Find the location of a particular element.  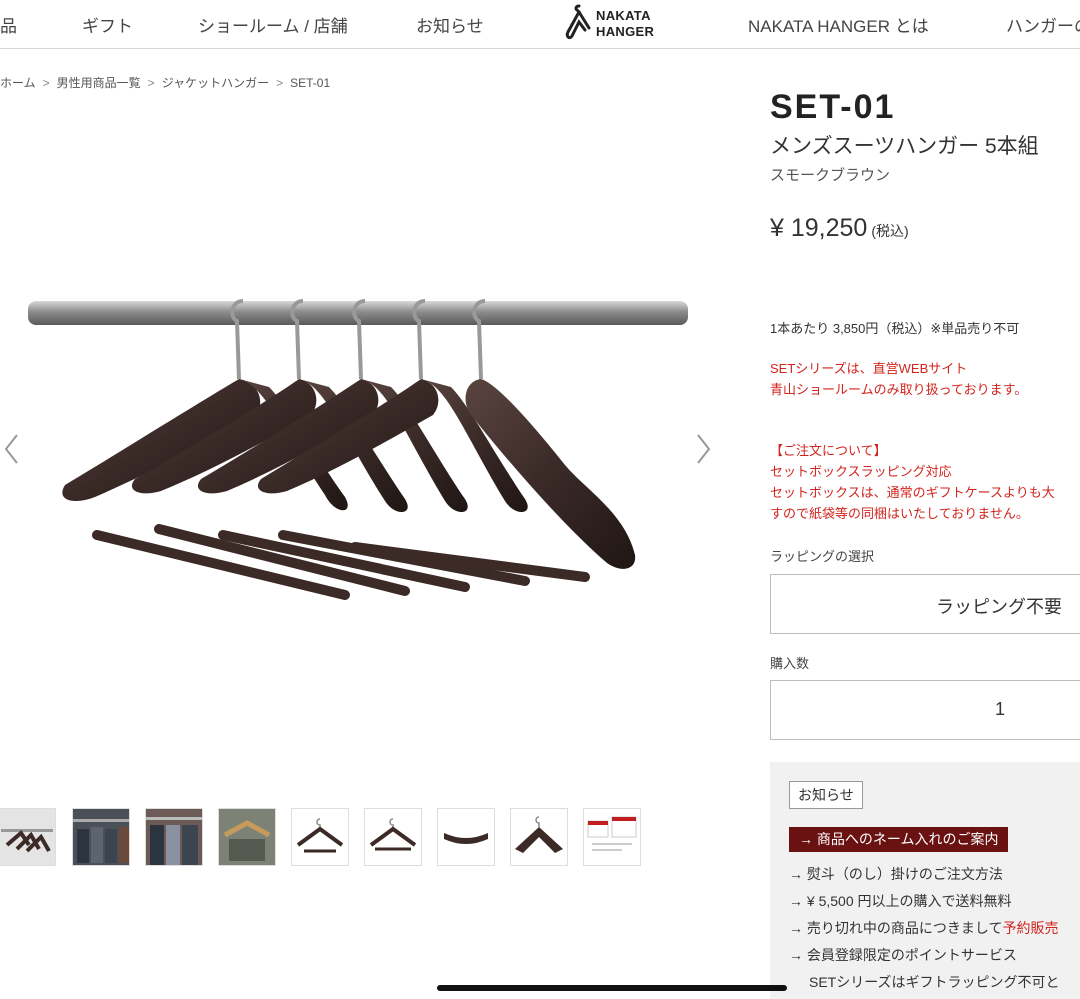

nav-item-about: NAKATA HANGER とは is located at coordinates (838, 24).